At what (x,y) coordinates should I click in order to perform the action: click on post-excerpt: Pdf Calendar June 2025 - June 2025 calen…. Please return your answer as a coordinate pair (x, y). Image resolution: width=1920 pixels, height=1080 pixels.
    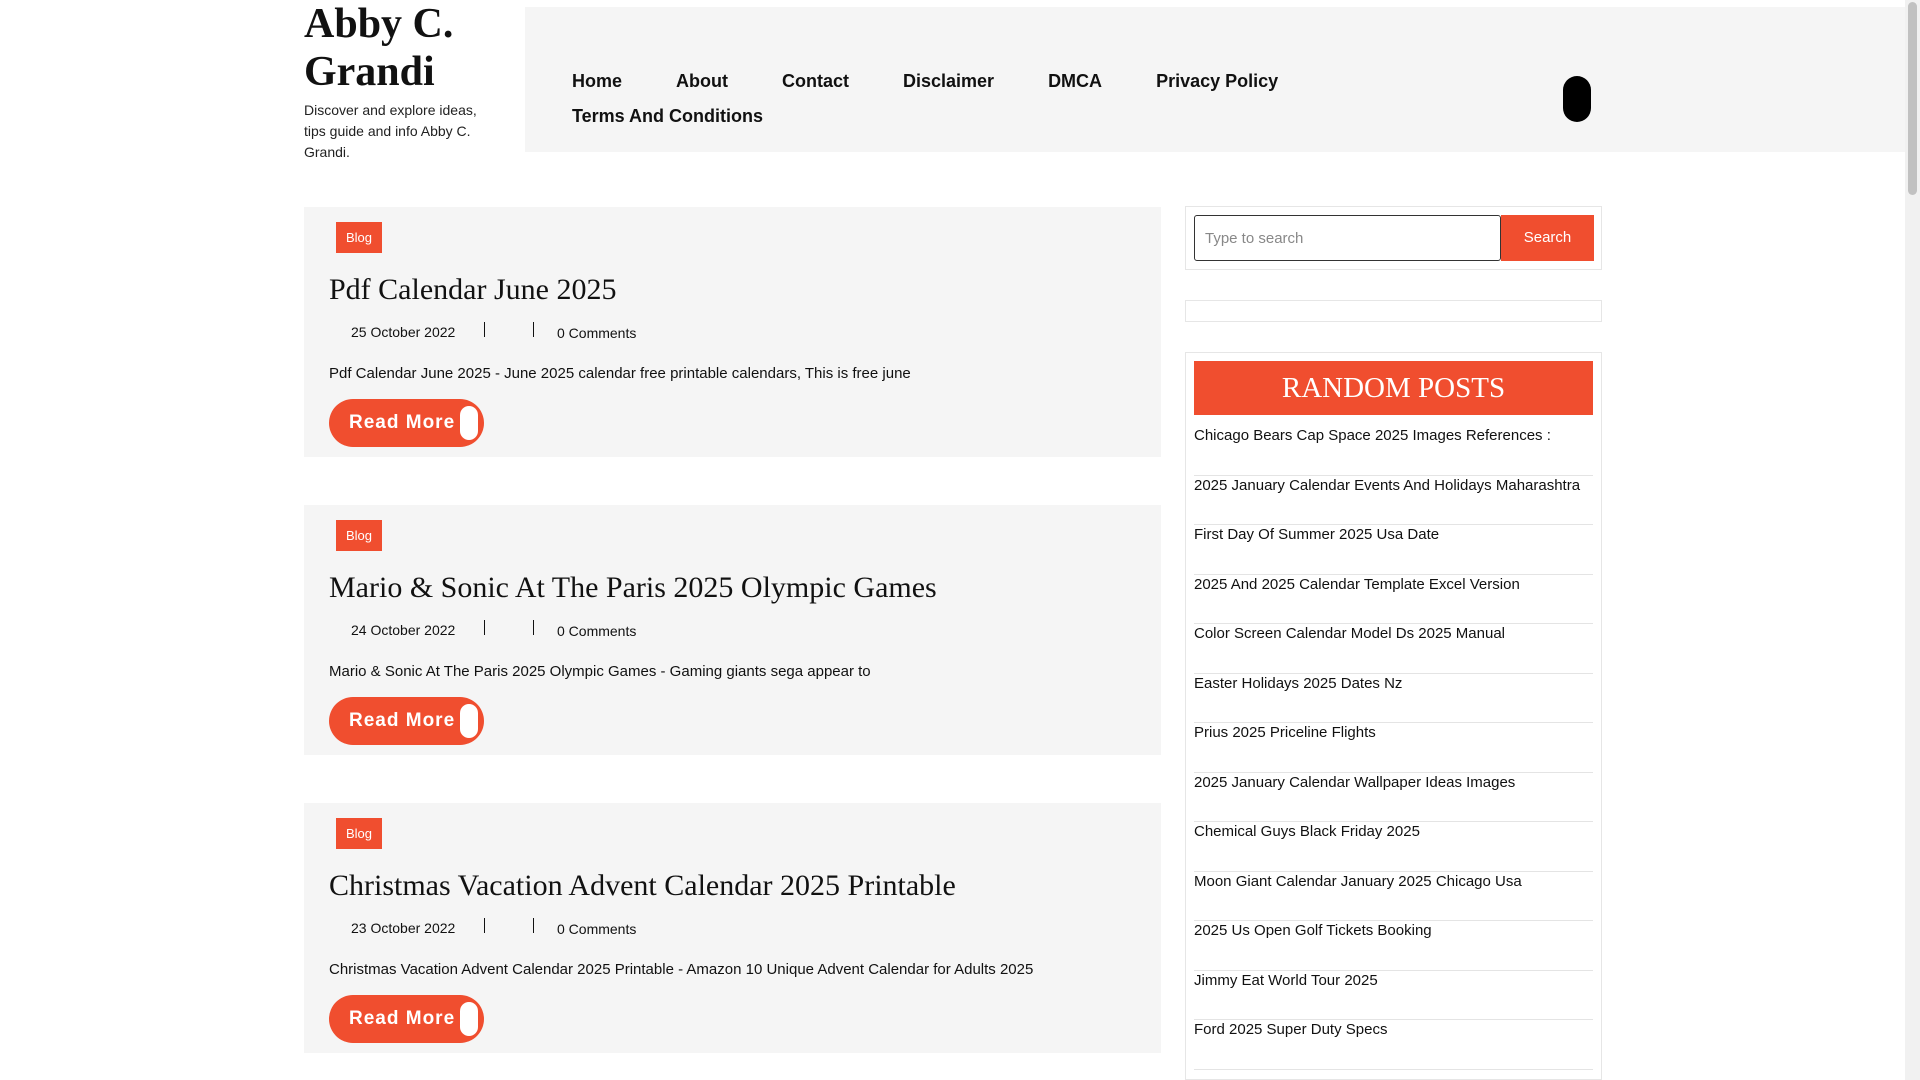
    Looking at the image, I should click on (620, 373).